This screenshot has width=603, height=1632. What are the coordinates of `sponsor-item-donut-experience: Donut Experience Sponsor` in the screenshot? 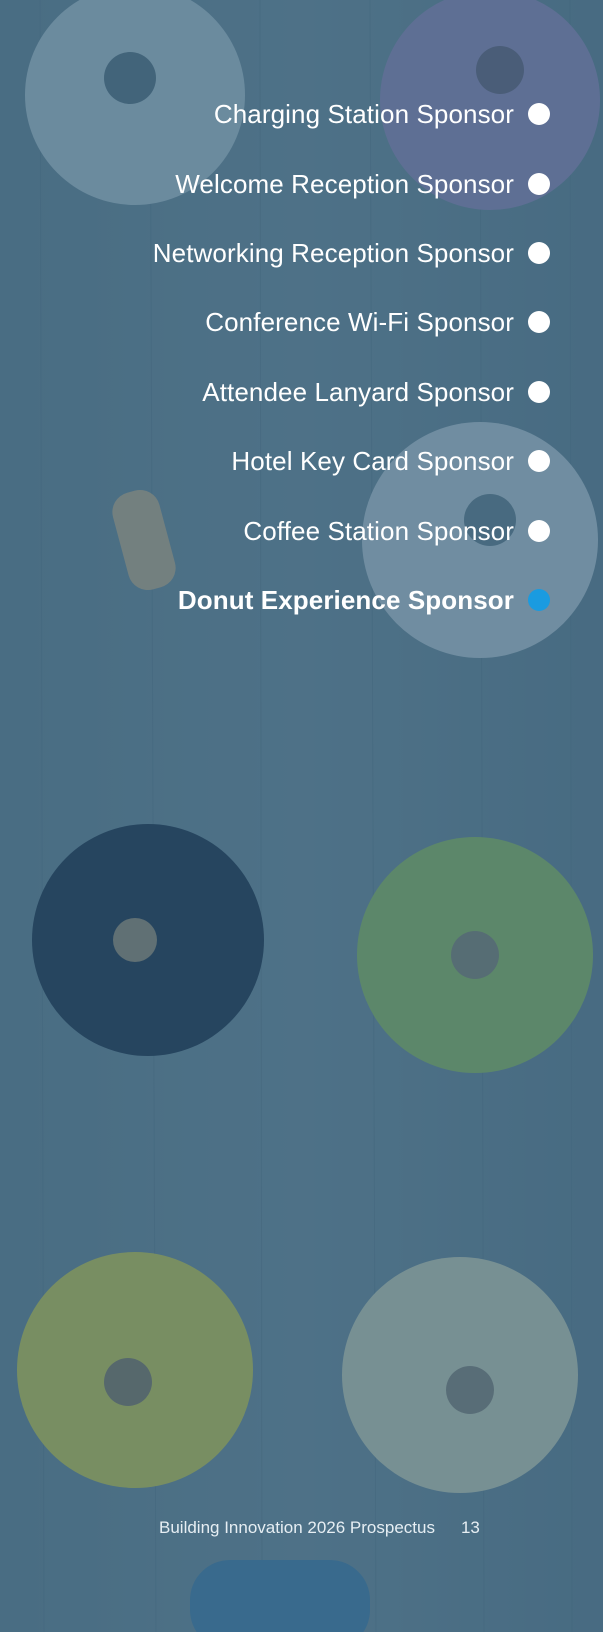 It's located at (363, 600).